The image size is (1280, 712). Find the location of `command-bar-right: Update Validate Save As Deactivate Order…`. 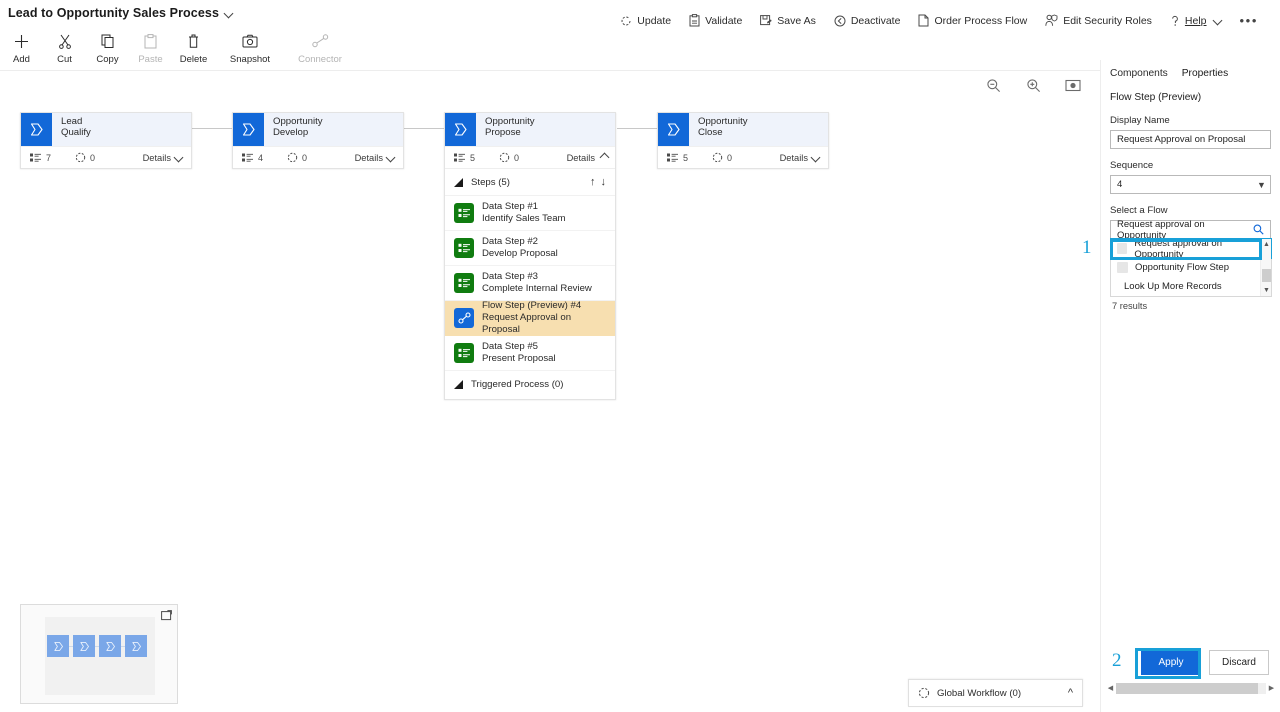

command-bar-right: Update Validate Save As Deactivate Order… is located at coordinates (938, 20).